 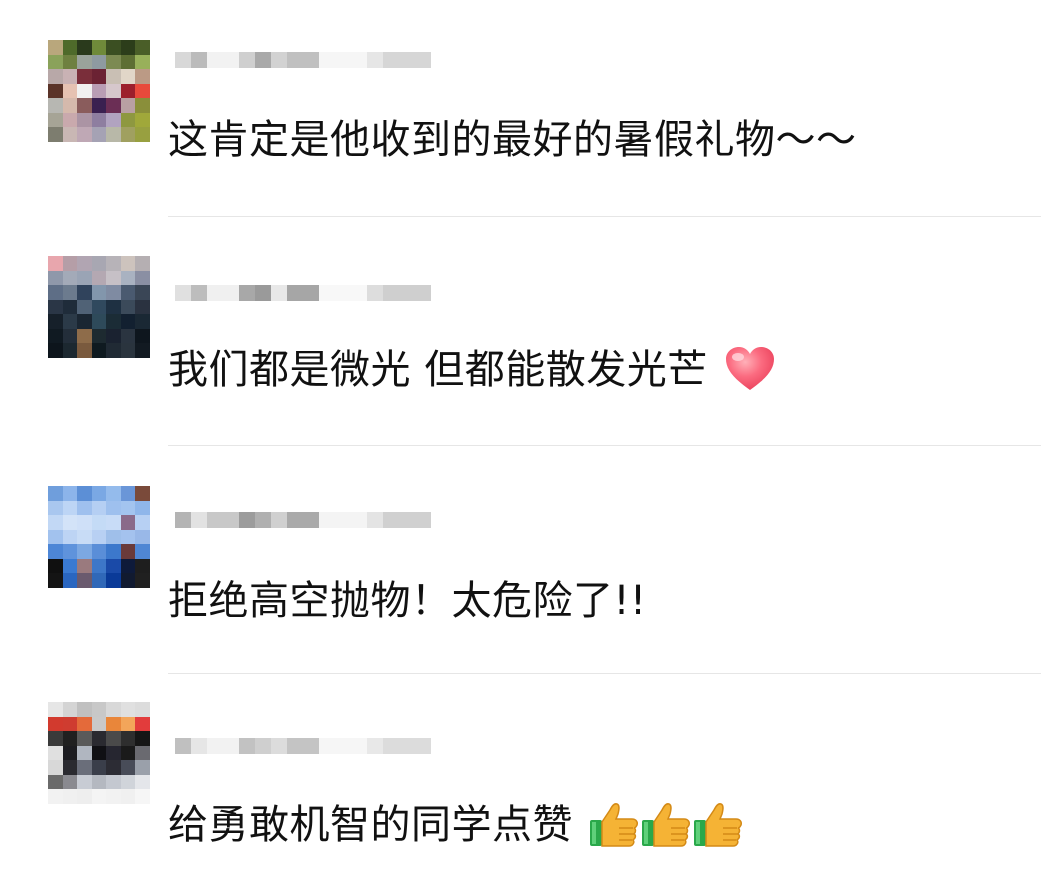 I want to click on comment-text-content: 拒绝高空抛物！太危险了!!, so click(x=407, y=601).